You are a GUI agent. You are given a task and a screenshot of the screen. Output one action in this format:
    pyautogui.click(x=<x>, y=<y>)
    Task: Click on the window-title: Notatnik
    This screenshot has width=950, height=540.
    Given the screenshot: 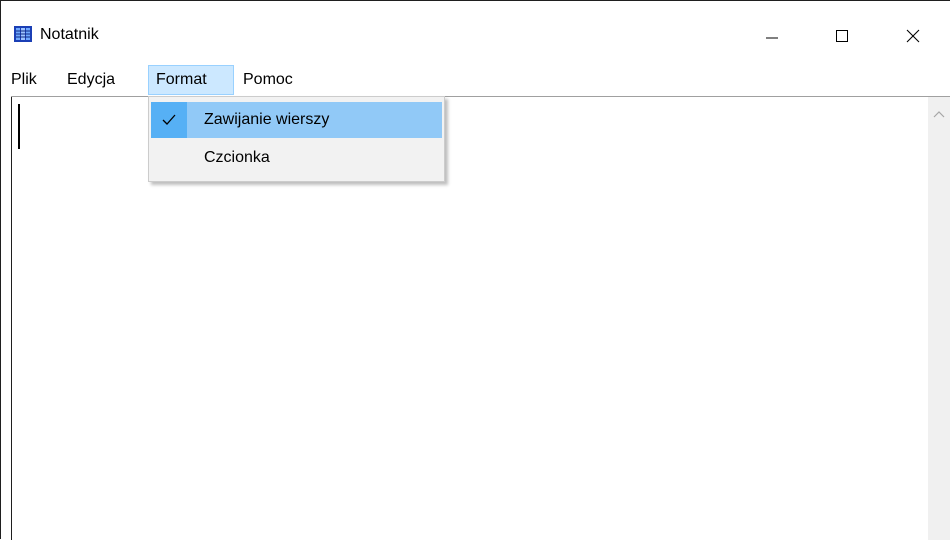 What is the action you would take?
    pyautogui.click(x=69, y=34)
    